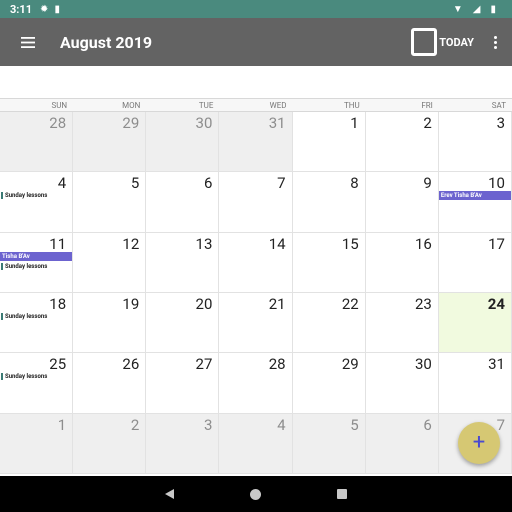  I want to click on day-cell: 26, so click(110, 383).